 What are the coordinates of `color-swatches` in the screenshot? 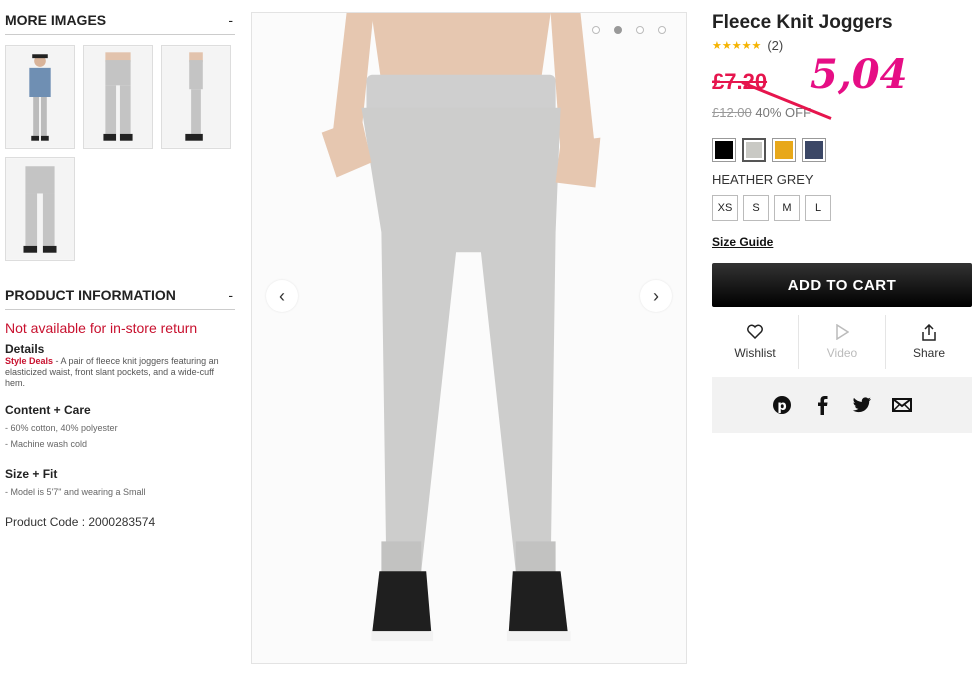 It's located at (842, 150).